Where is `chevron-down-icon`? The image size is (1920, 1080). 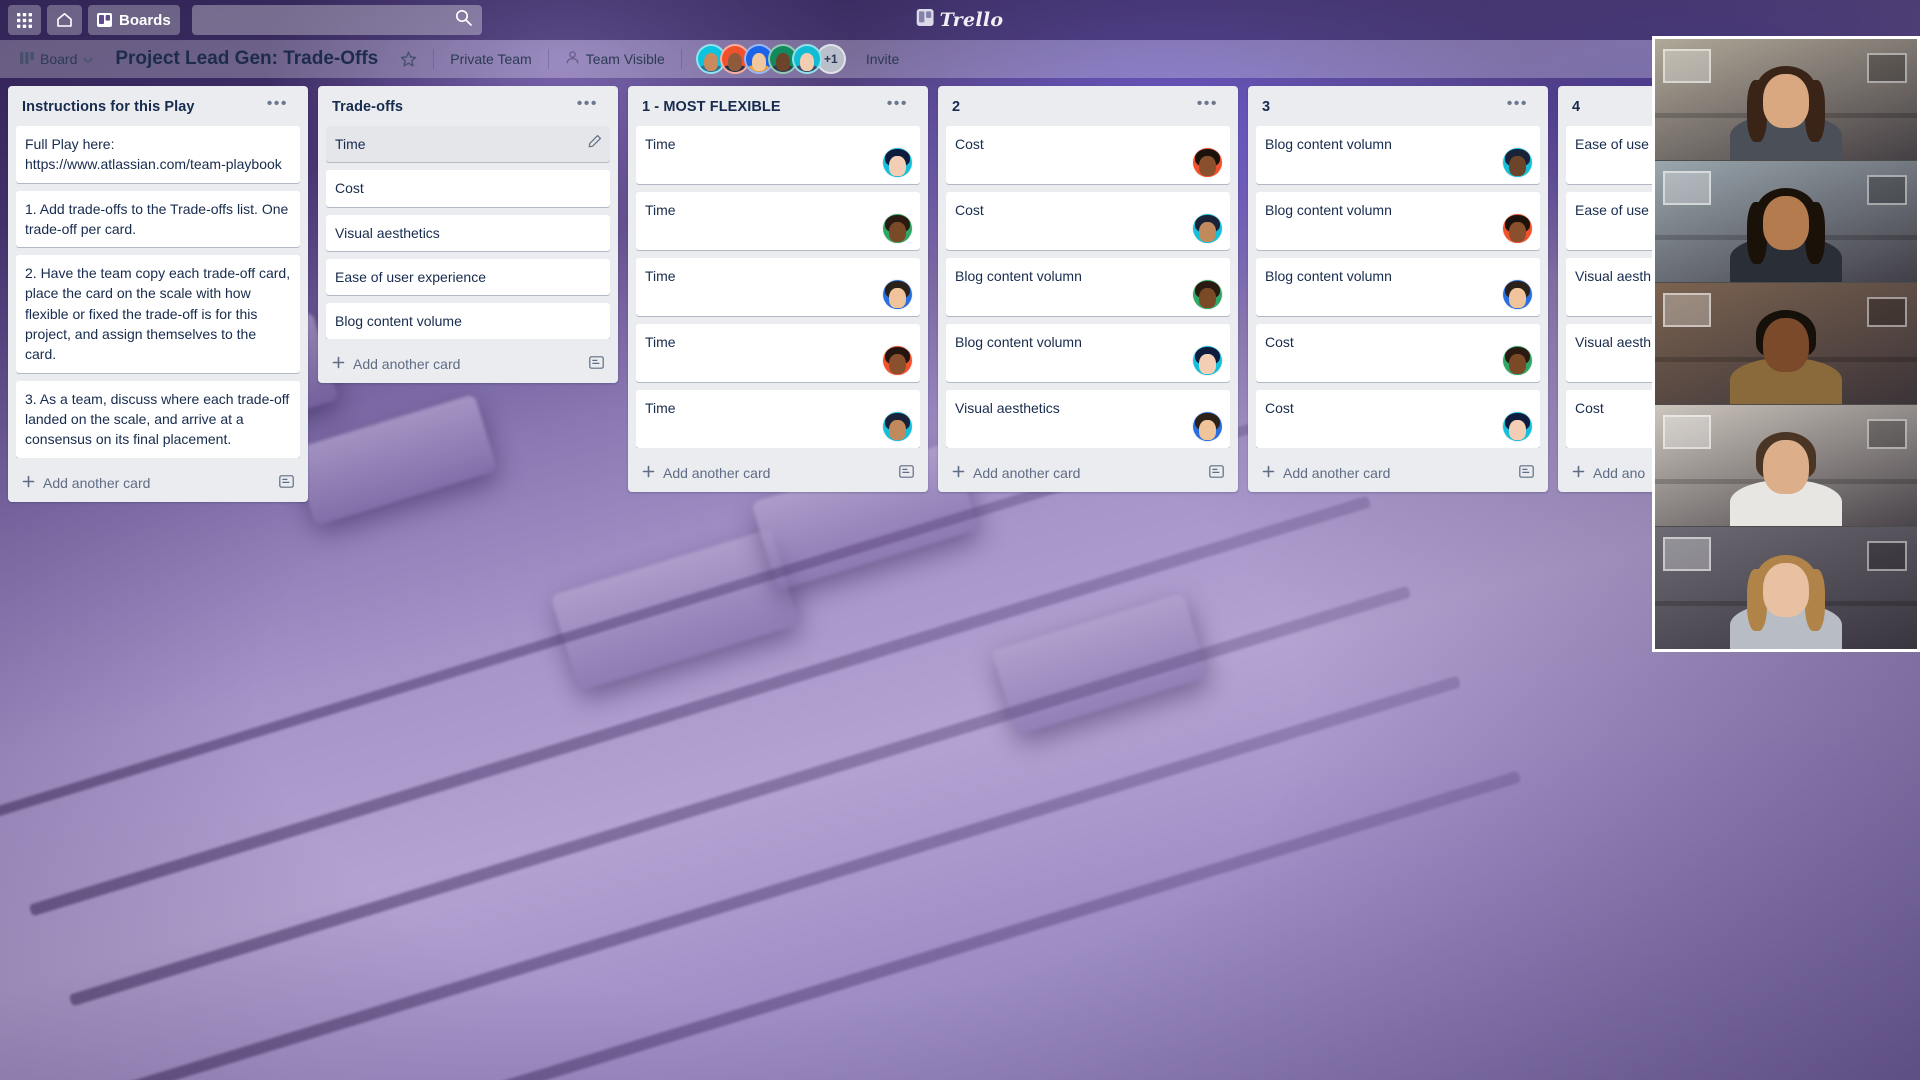 chevron-down-icon is located at coordinates (88, 59).